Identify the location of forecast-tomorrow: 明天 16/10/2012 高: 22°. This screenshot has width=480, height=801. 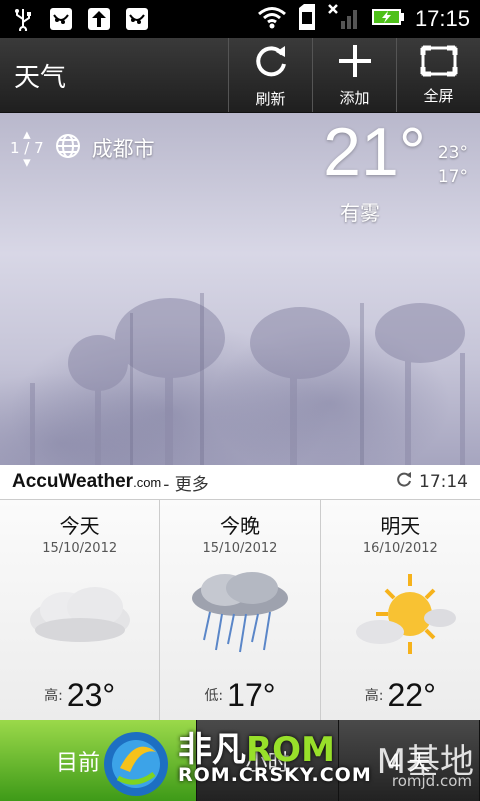
(400, 610).